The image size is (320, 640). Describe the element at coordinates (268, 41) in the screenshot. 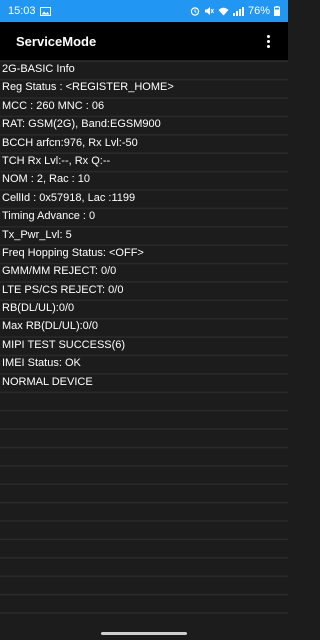

I see `more-vert-icon` at that location.